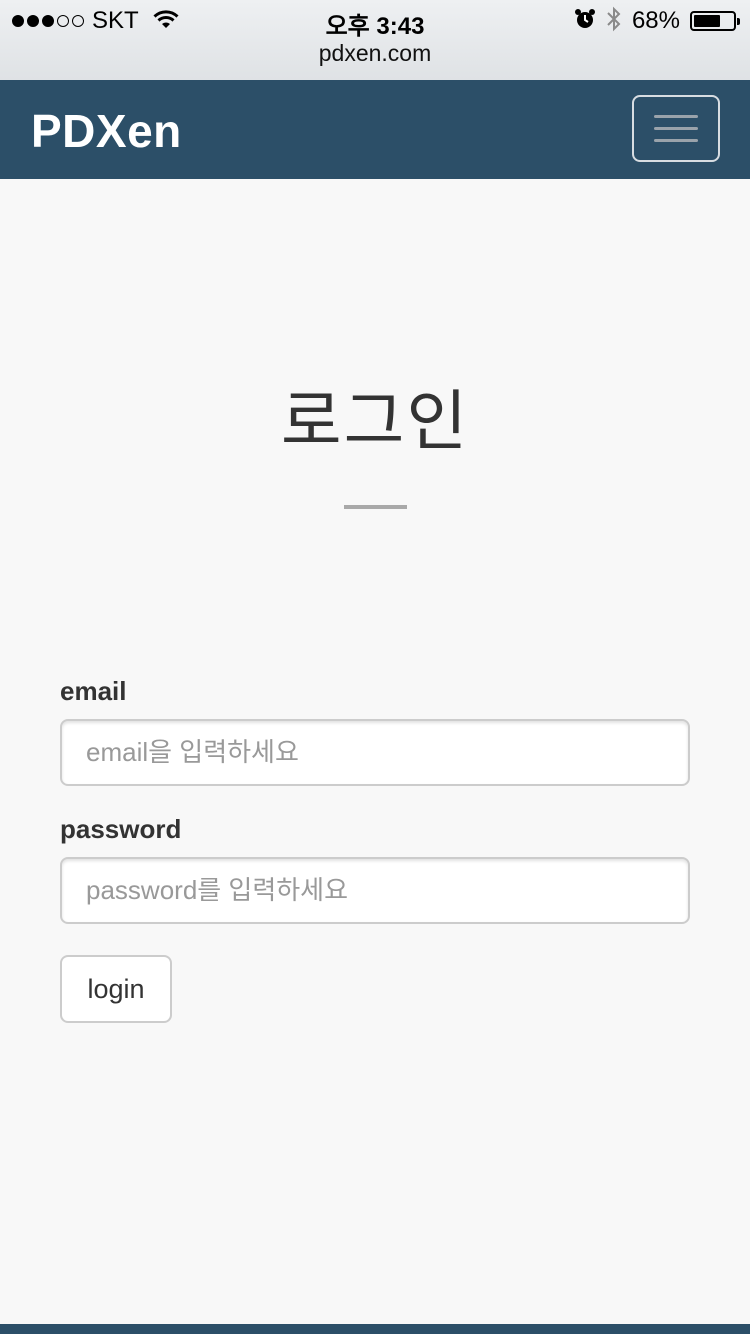 The width and height of the screenshot is (750, 1334). What do you see at coordinates (375, 53) in the screenshot?
I see `address-bar-url: pdxen.com` at bounding box center [375, 53].